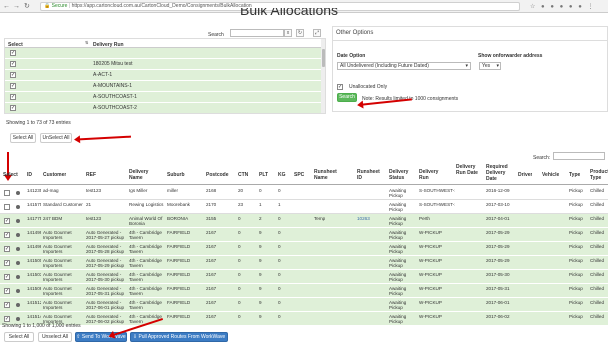 This screenshot has width=608, height=345. I want to click on footer-select-all-button: Select All, so click(19, 337).